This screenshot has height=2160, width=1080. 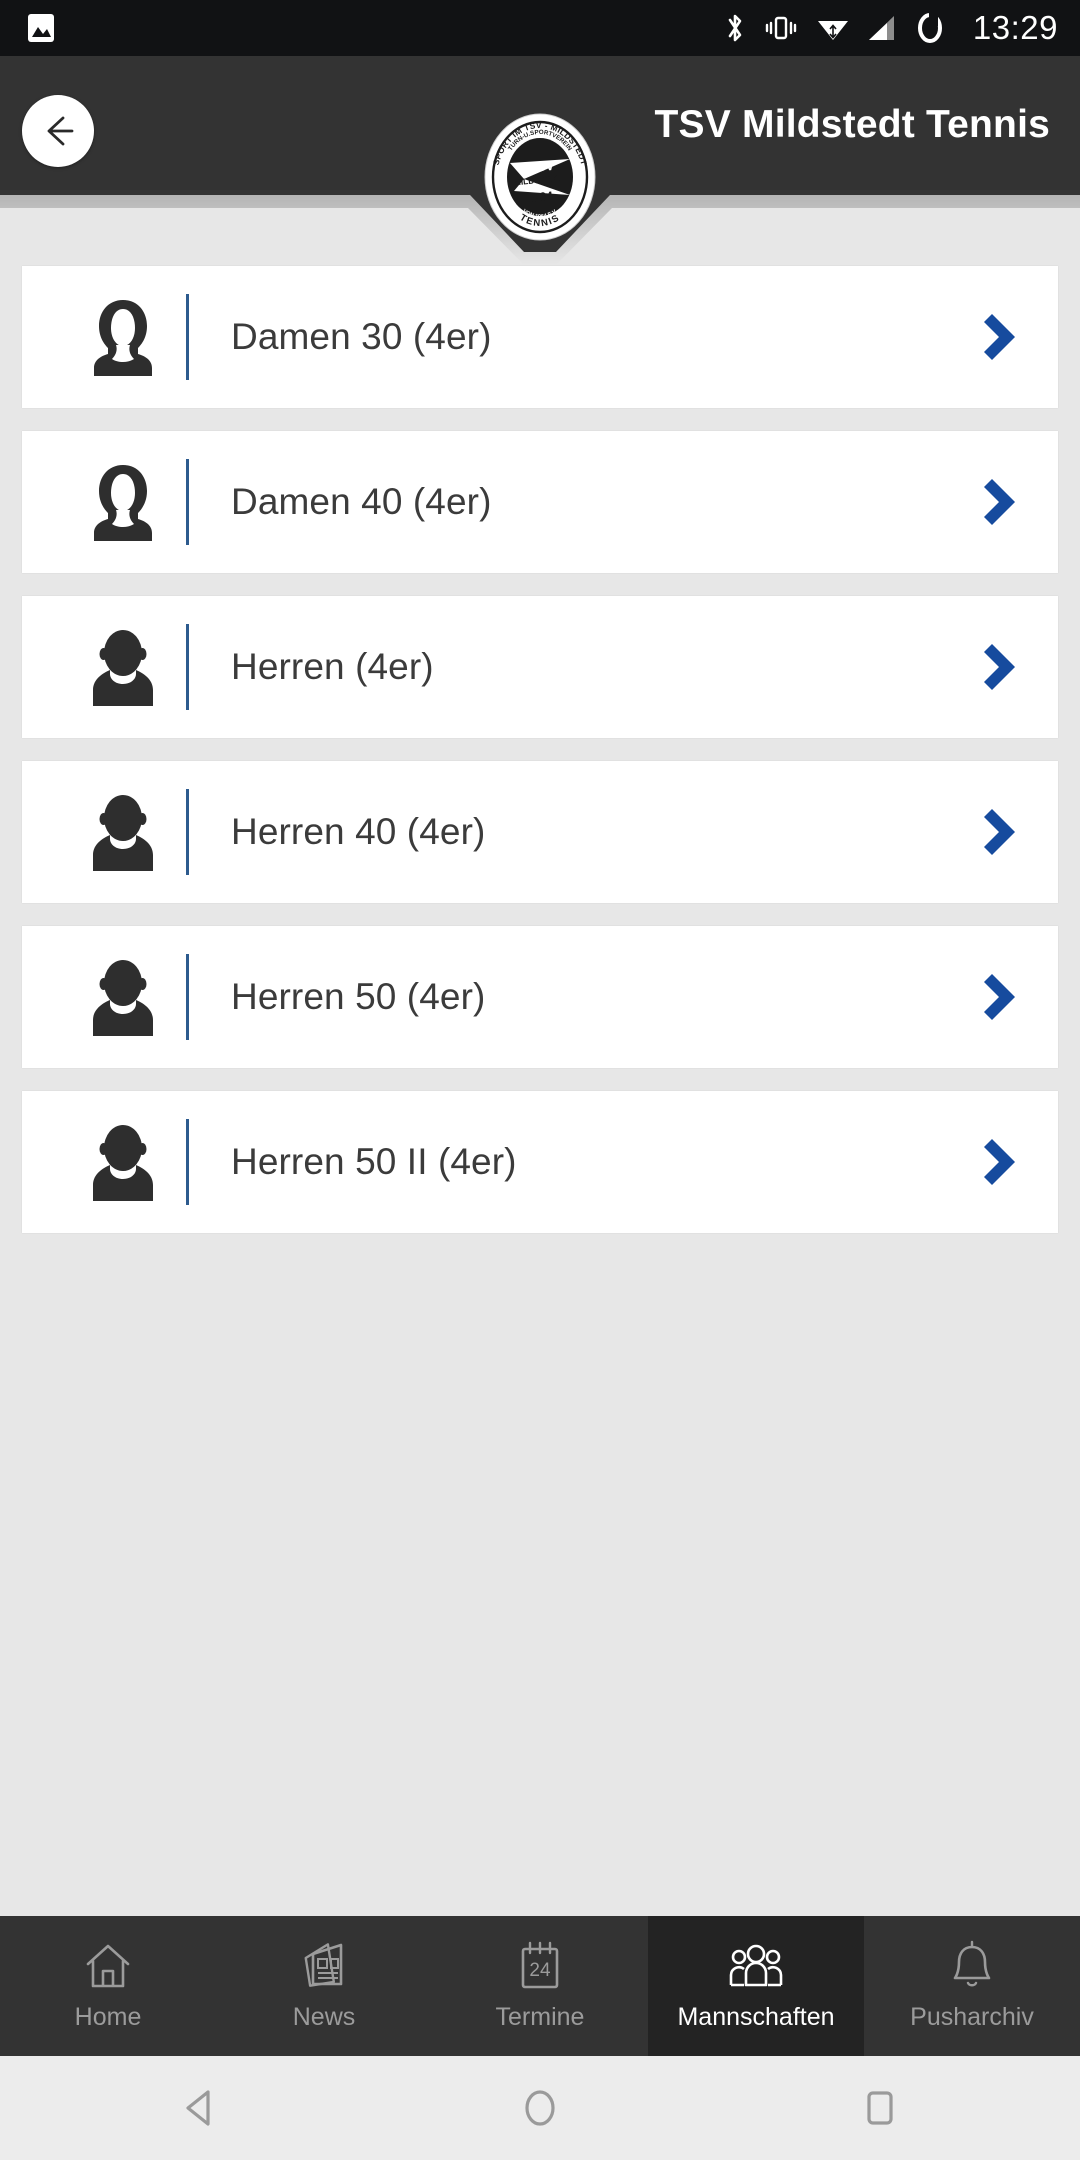 What do you see at coordinates (324, 2017) in the screenshot?
I see `tab-label: News` at bounding box center [324, 2017].